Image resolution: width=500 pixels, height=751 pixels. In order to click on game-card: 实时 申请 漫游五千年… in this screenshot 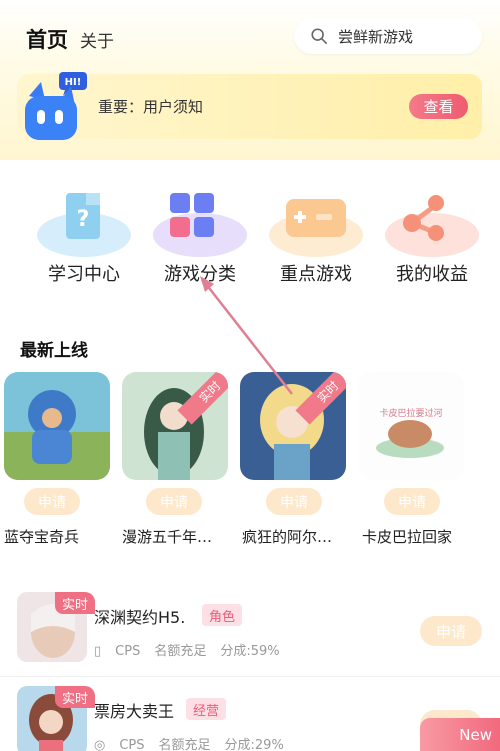, I will do `click(178, 462)`.